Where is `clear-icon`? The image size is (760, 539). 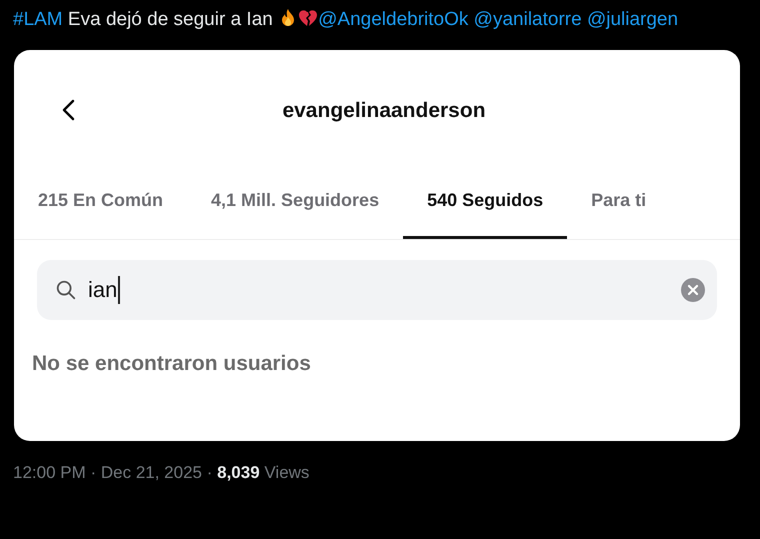
clear-icon is located at coordinates (693, 290).